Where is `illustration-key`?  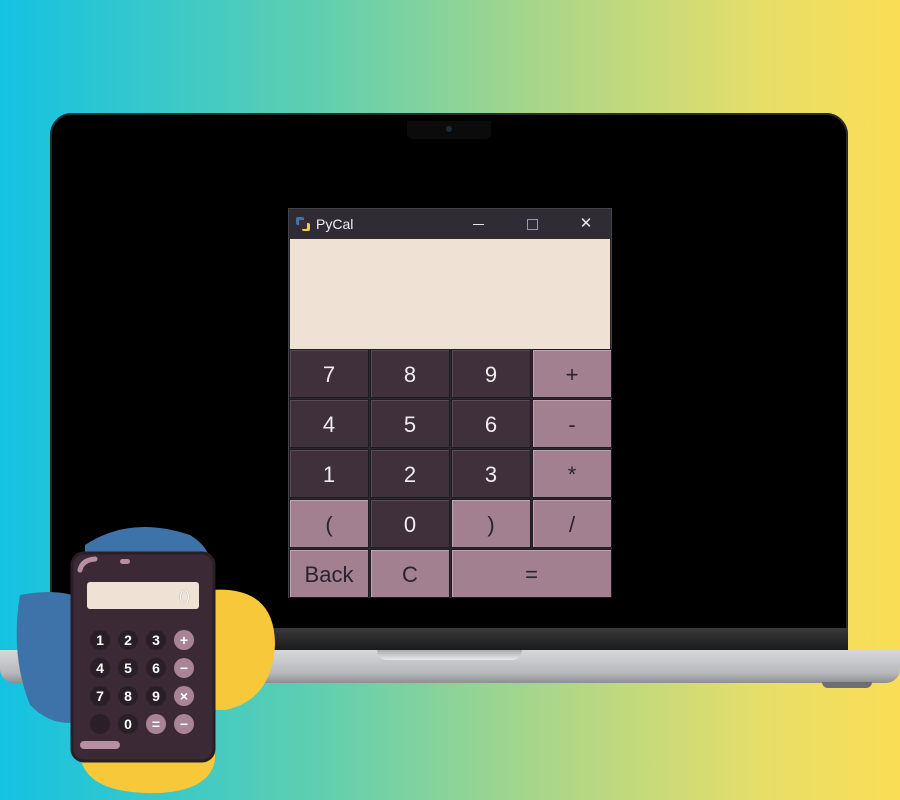
illustration-key is located at coordinates (100, 724).